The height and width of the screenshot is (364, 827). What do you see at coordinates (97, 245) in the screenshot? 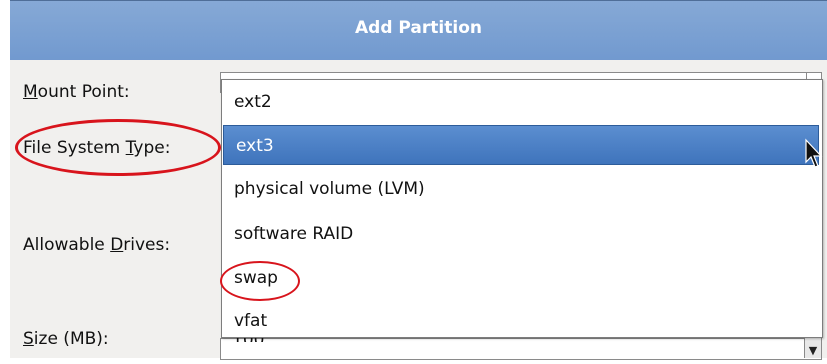
I see `allowable-drives-label: Allowable Drives:` at bounding box center [97, 245].